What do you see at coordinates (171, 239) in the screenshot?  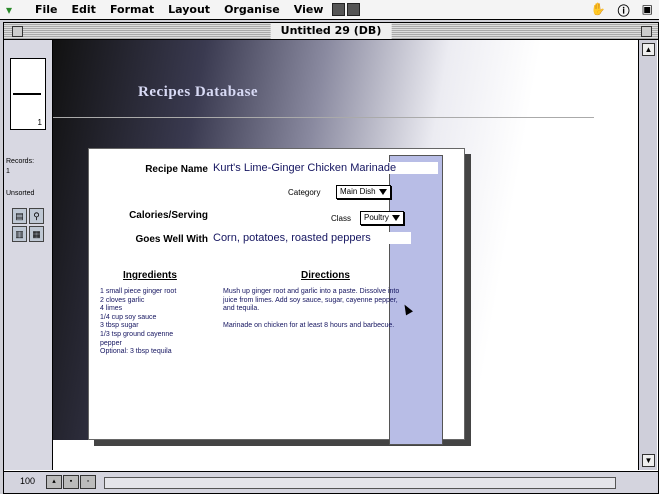 I see `goes-well-with-label: Goes Well With` at bounding box center [171, 239].